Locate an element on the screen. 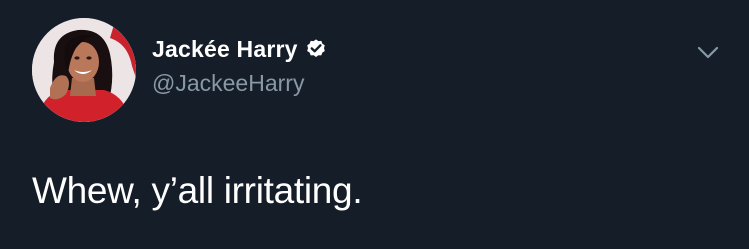 The image size is (749, 249). author-handle: @JackeeHarry is located at coordinates (239, 83).